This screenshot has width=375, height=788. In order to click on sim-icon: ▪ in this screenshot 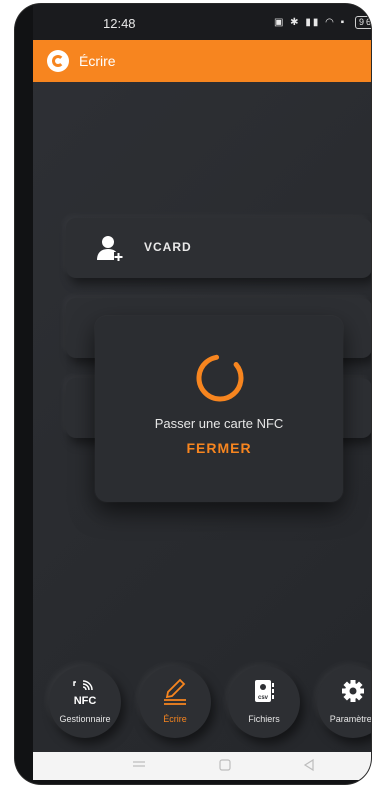, I will do `click(343, 22)`.